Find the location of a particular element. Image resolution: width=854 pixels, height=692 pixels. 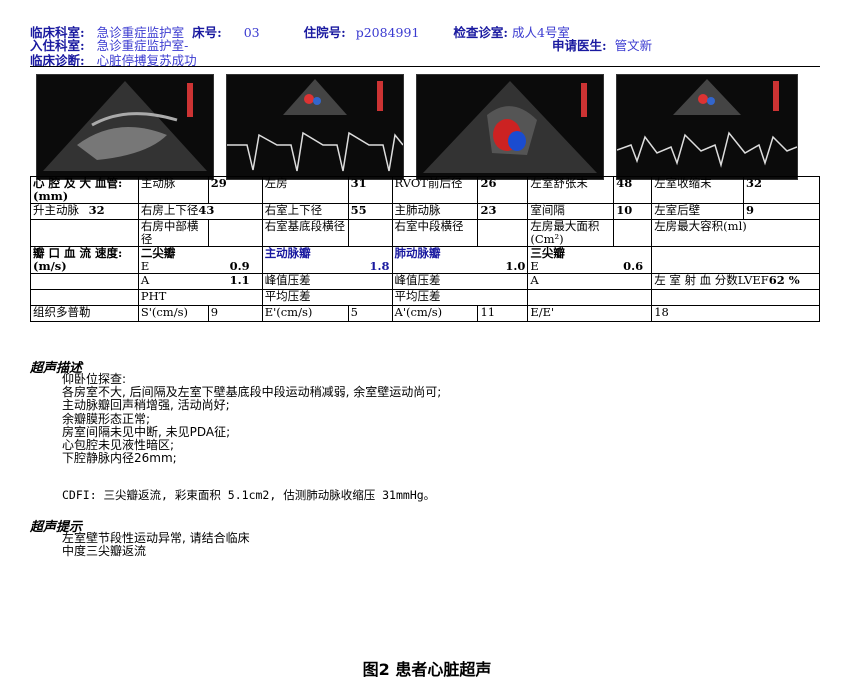

cell: S'(cm/s) is located at coordinates (173, 313).